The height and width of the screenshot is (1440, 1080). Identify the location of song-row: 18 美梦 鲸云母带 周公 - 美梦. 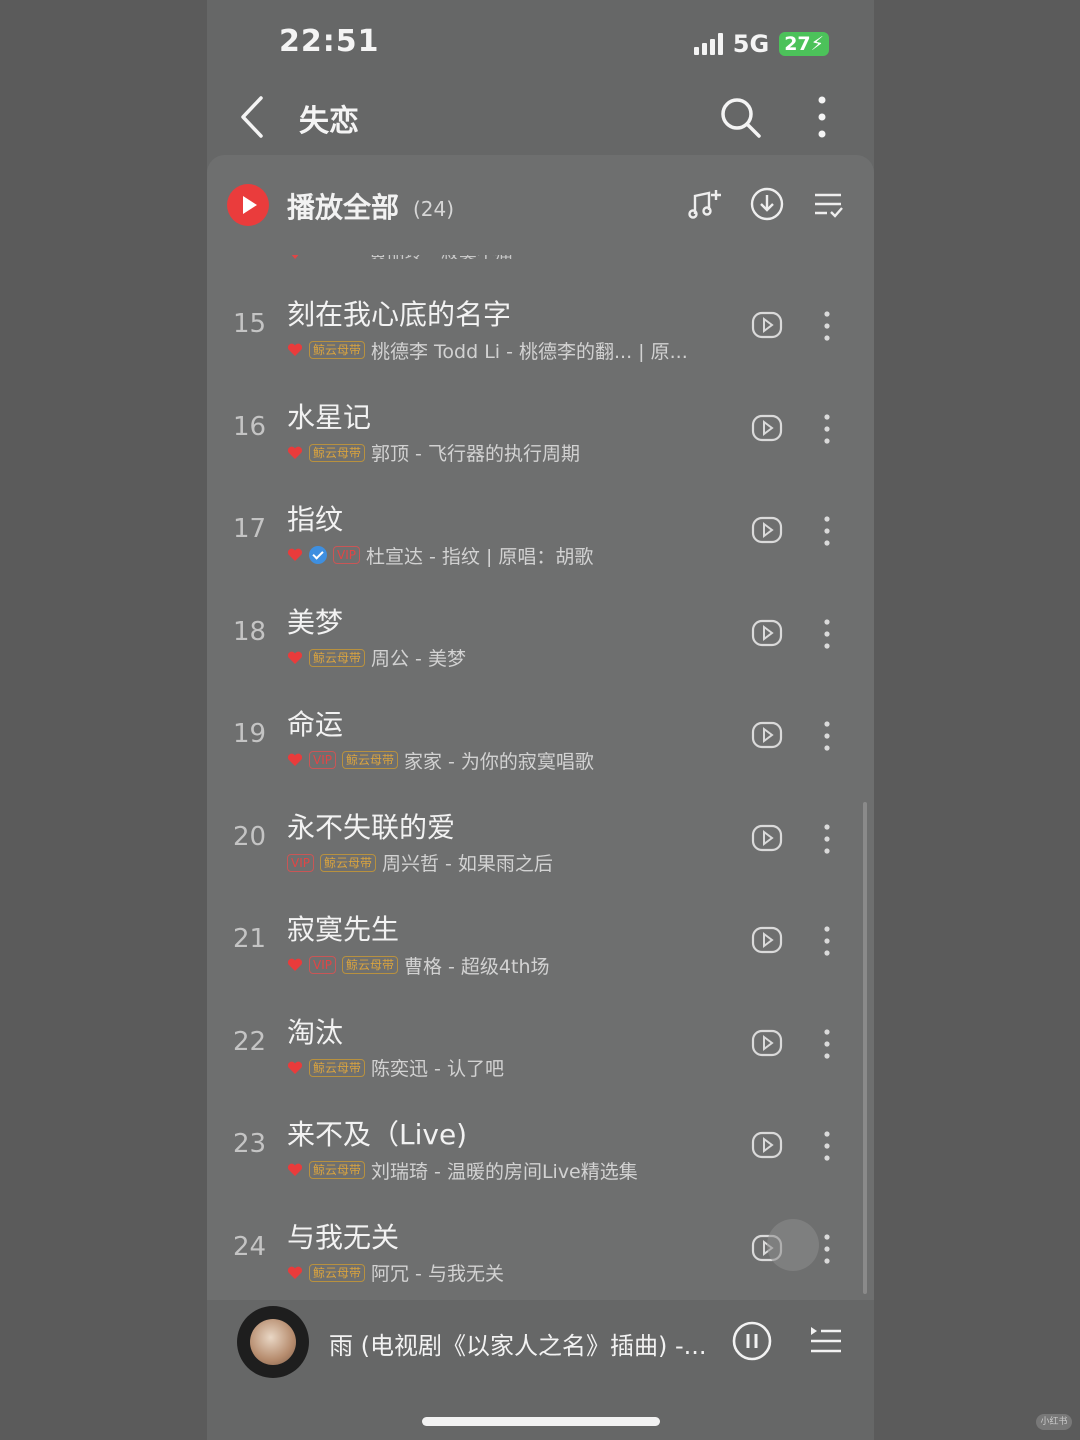
(540, 634).